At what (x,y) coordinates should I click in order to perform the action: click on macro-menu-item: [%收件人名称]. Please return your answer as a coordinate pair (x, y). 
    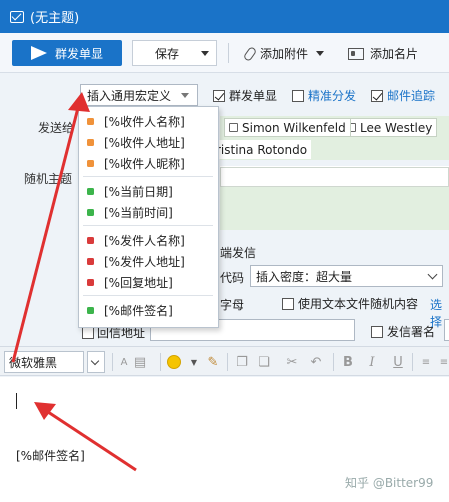
    Looking at the image, I should click on (148, 121).